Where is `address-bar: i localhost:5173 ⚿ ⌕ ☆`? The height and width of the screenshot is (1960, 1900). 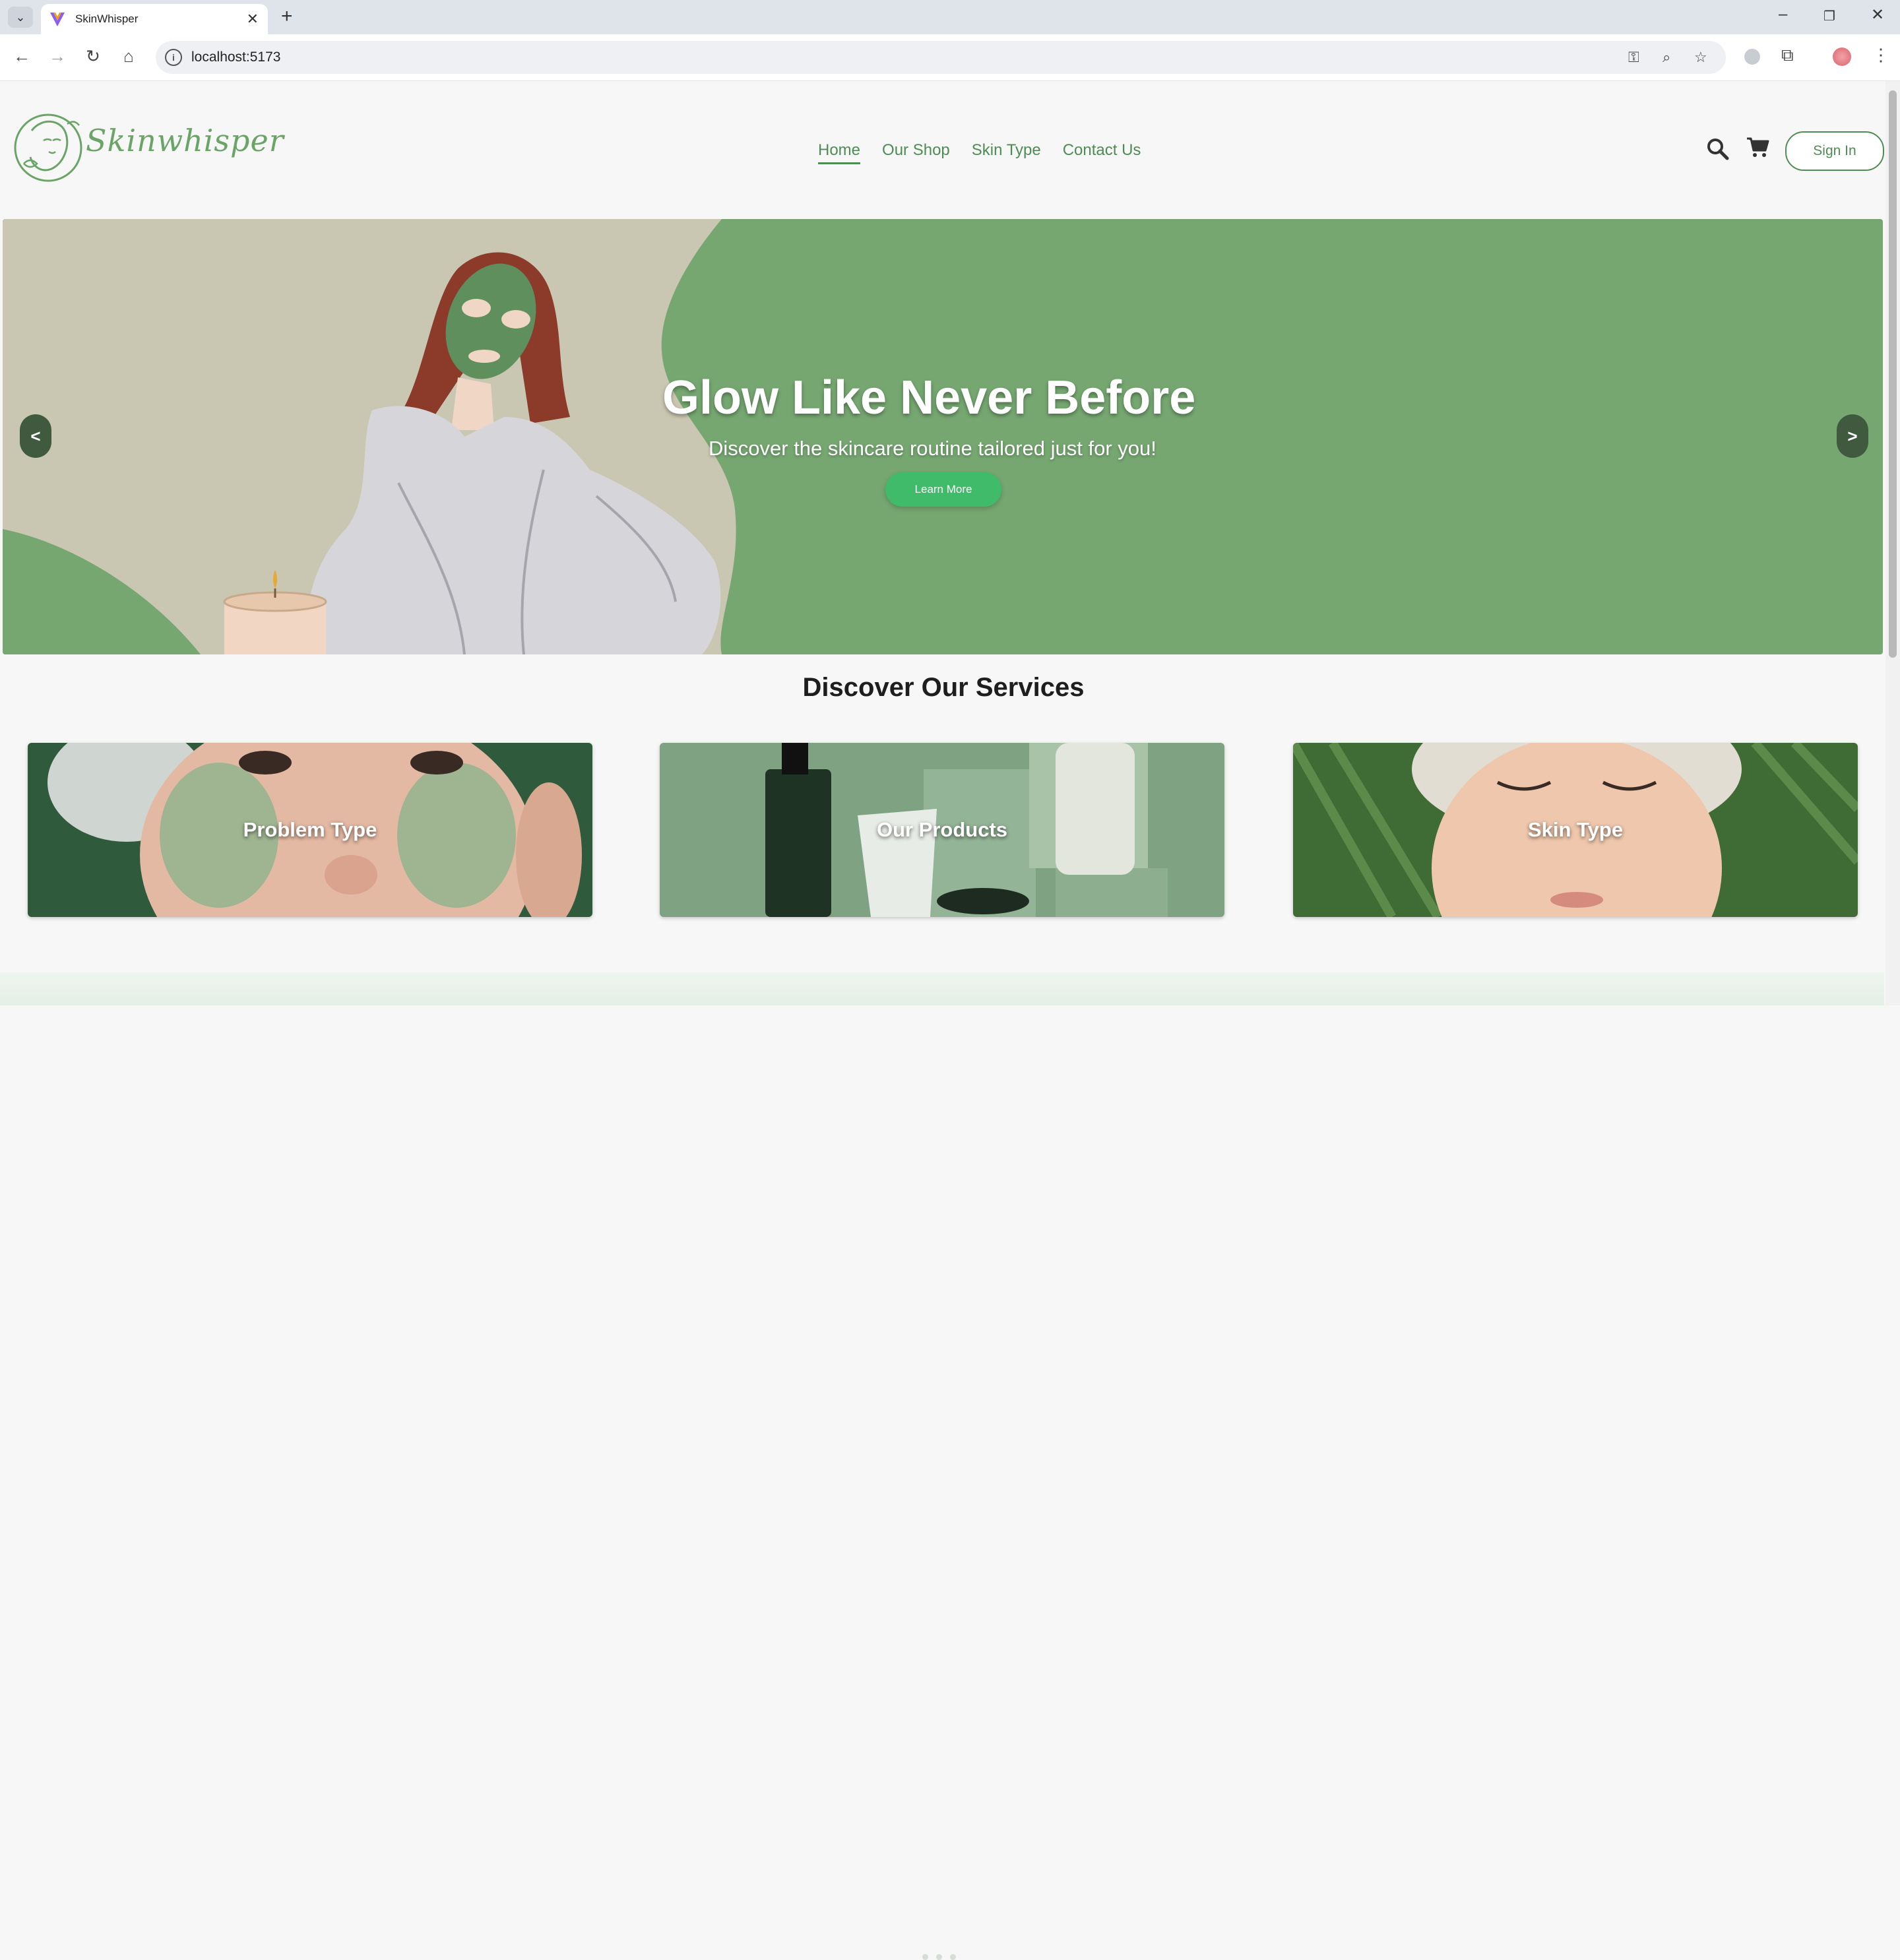
address-bar: i localhost:5173 ⚿ ⌕ ☆ is located at coordinates (941, 57).